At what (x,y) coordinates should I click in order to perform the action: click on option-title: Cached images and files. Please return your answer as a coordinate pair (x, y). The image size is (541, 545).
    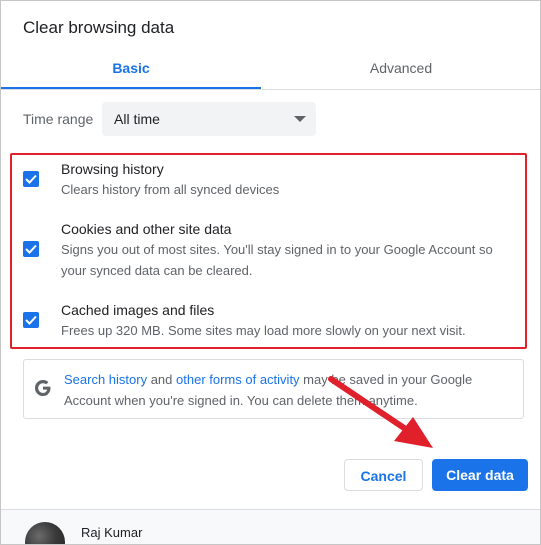
    Looking at the image, I should click on (138, 310).